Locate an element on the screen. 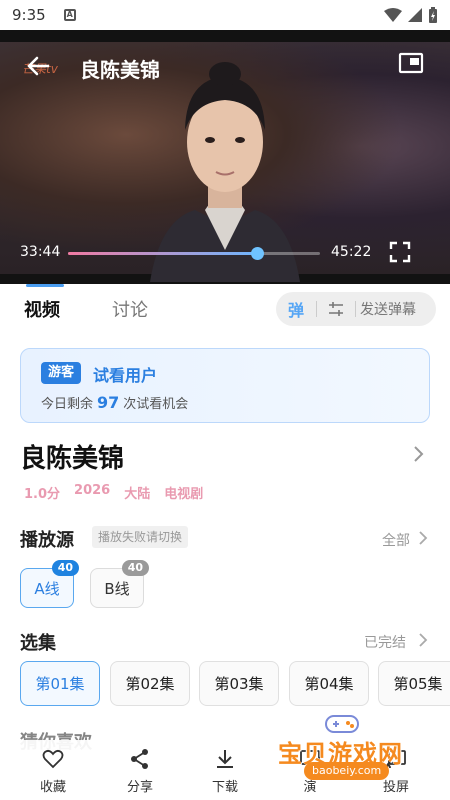 This screenshot has height=800, width=450. status-icons is located at coordinates (411, 15).